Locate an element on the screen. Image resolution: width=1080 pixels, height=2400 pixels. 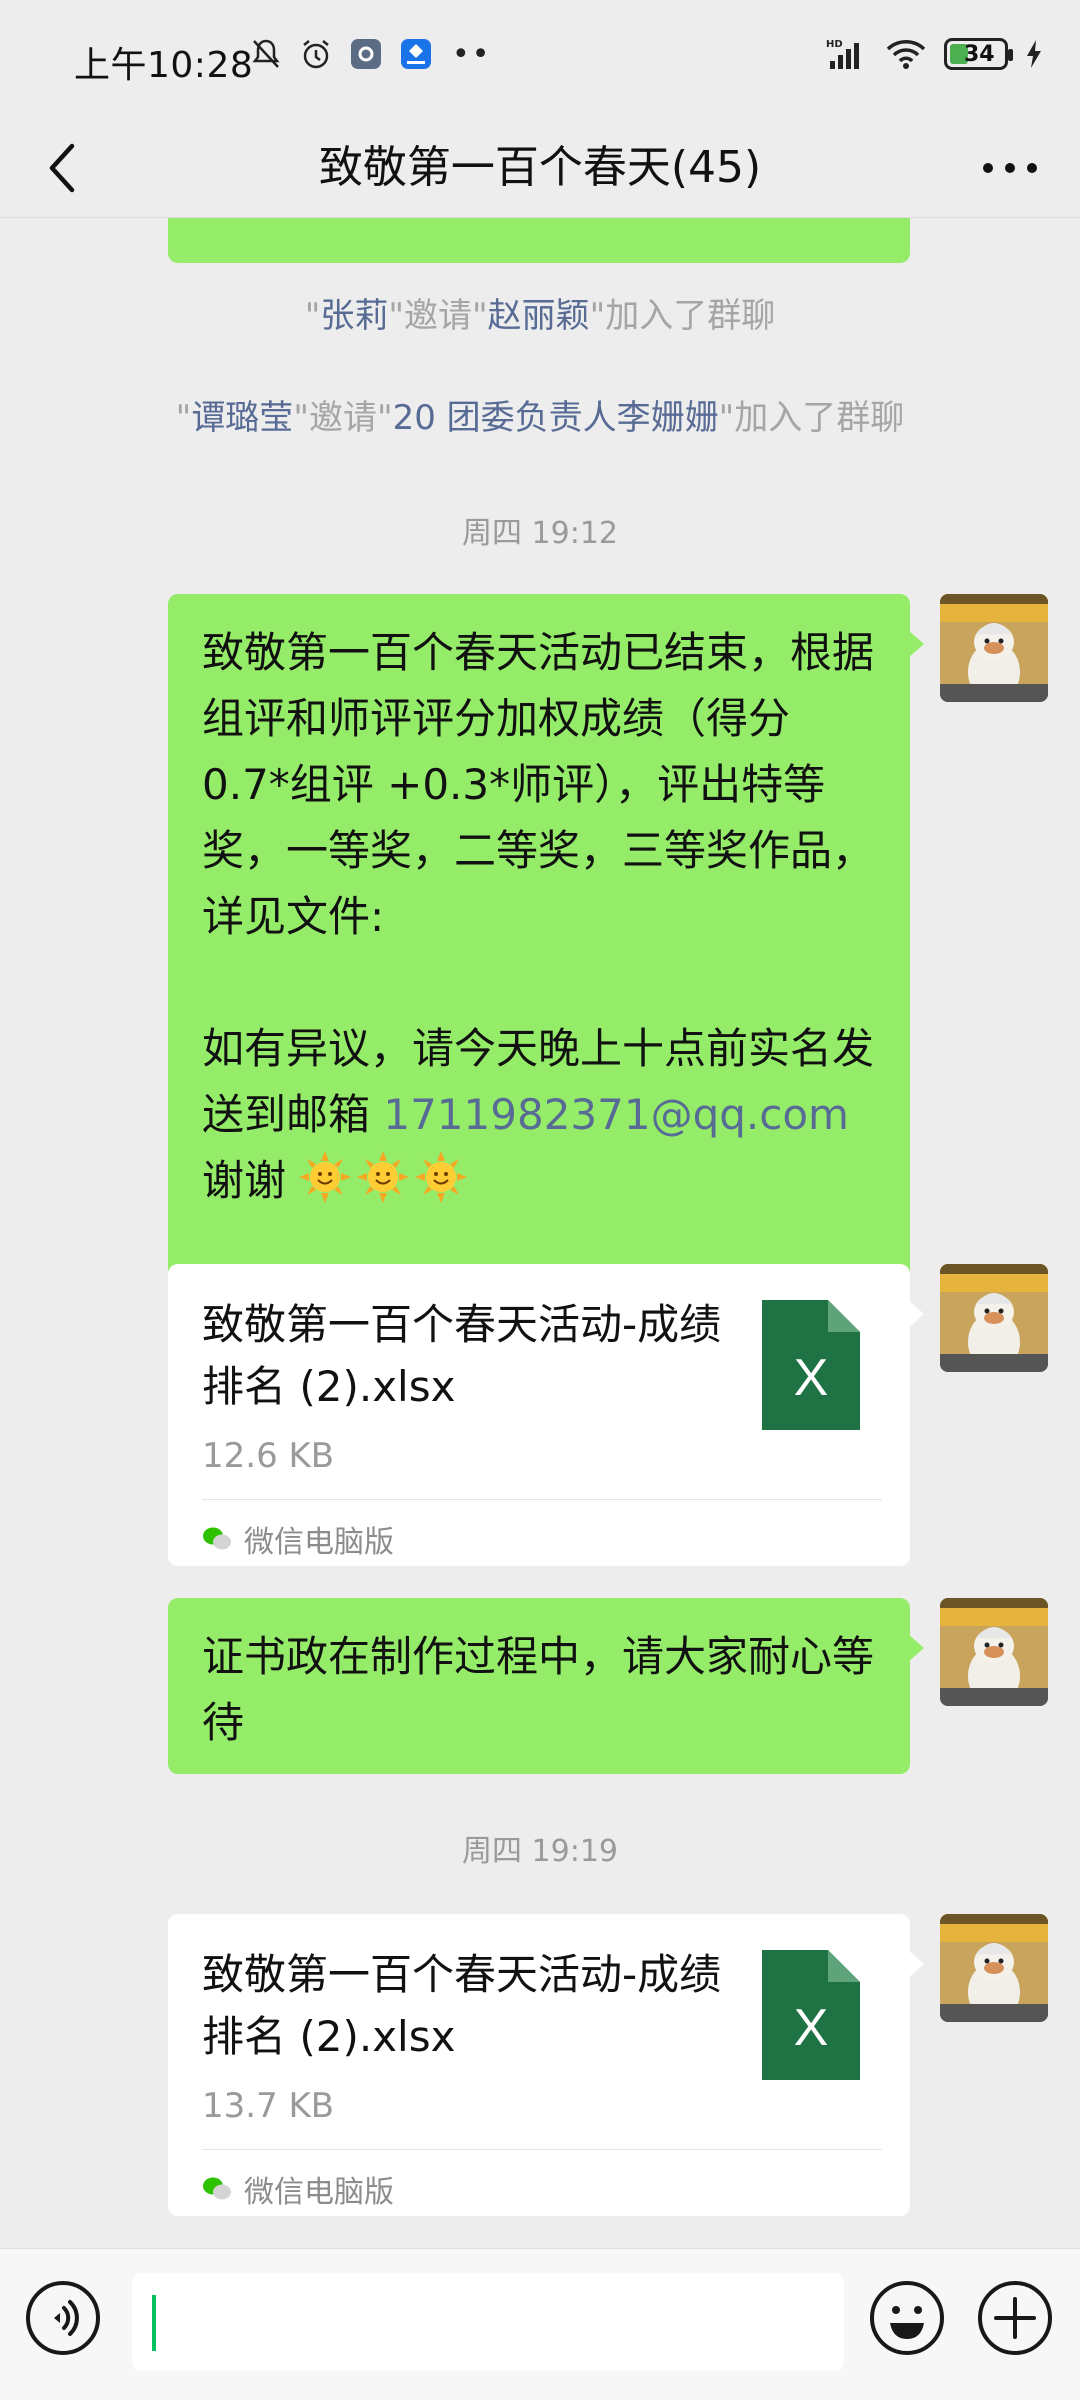
previous-message-bubble is located at coordinates (539, 240).